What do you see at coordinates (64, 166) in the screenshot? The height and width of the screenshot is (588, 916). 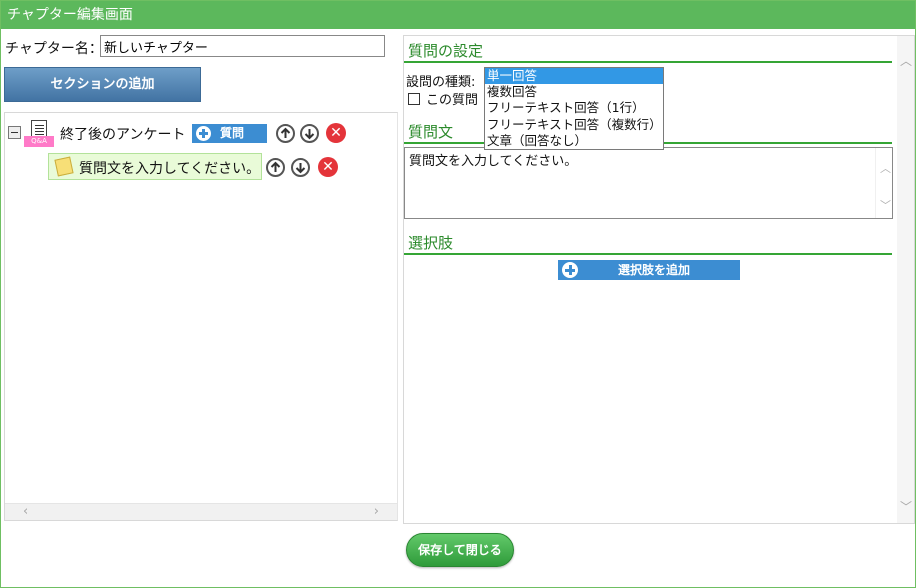 I see `note-icon` at bounding box center [64, 166].